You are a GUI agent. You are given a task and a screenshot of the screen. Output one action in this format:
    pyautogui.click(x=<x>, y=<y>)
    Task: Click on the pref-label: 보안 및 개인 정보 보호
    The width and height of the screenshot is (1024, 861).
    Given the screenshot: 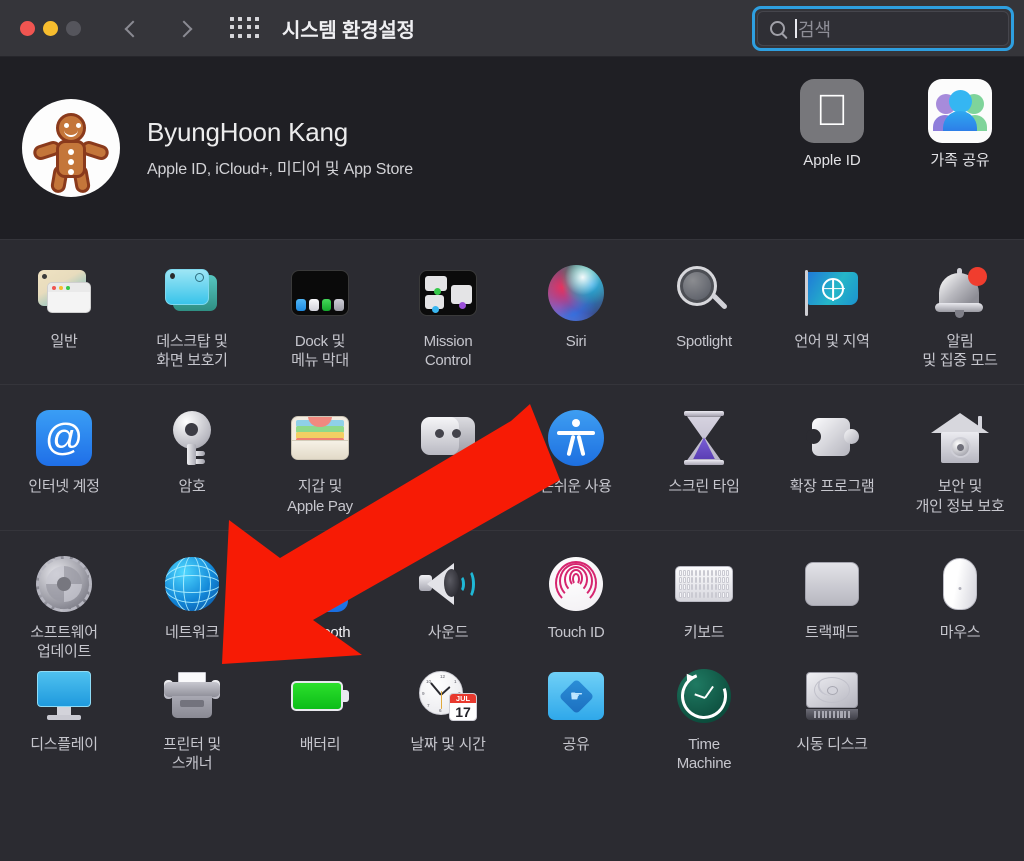 What is the action you would take?
    pyautogui.click(x=960, y=496)
    